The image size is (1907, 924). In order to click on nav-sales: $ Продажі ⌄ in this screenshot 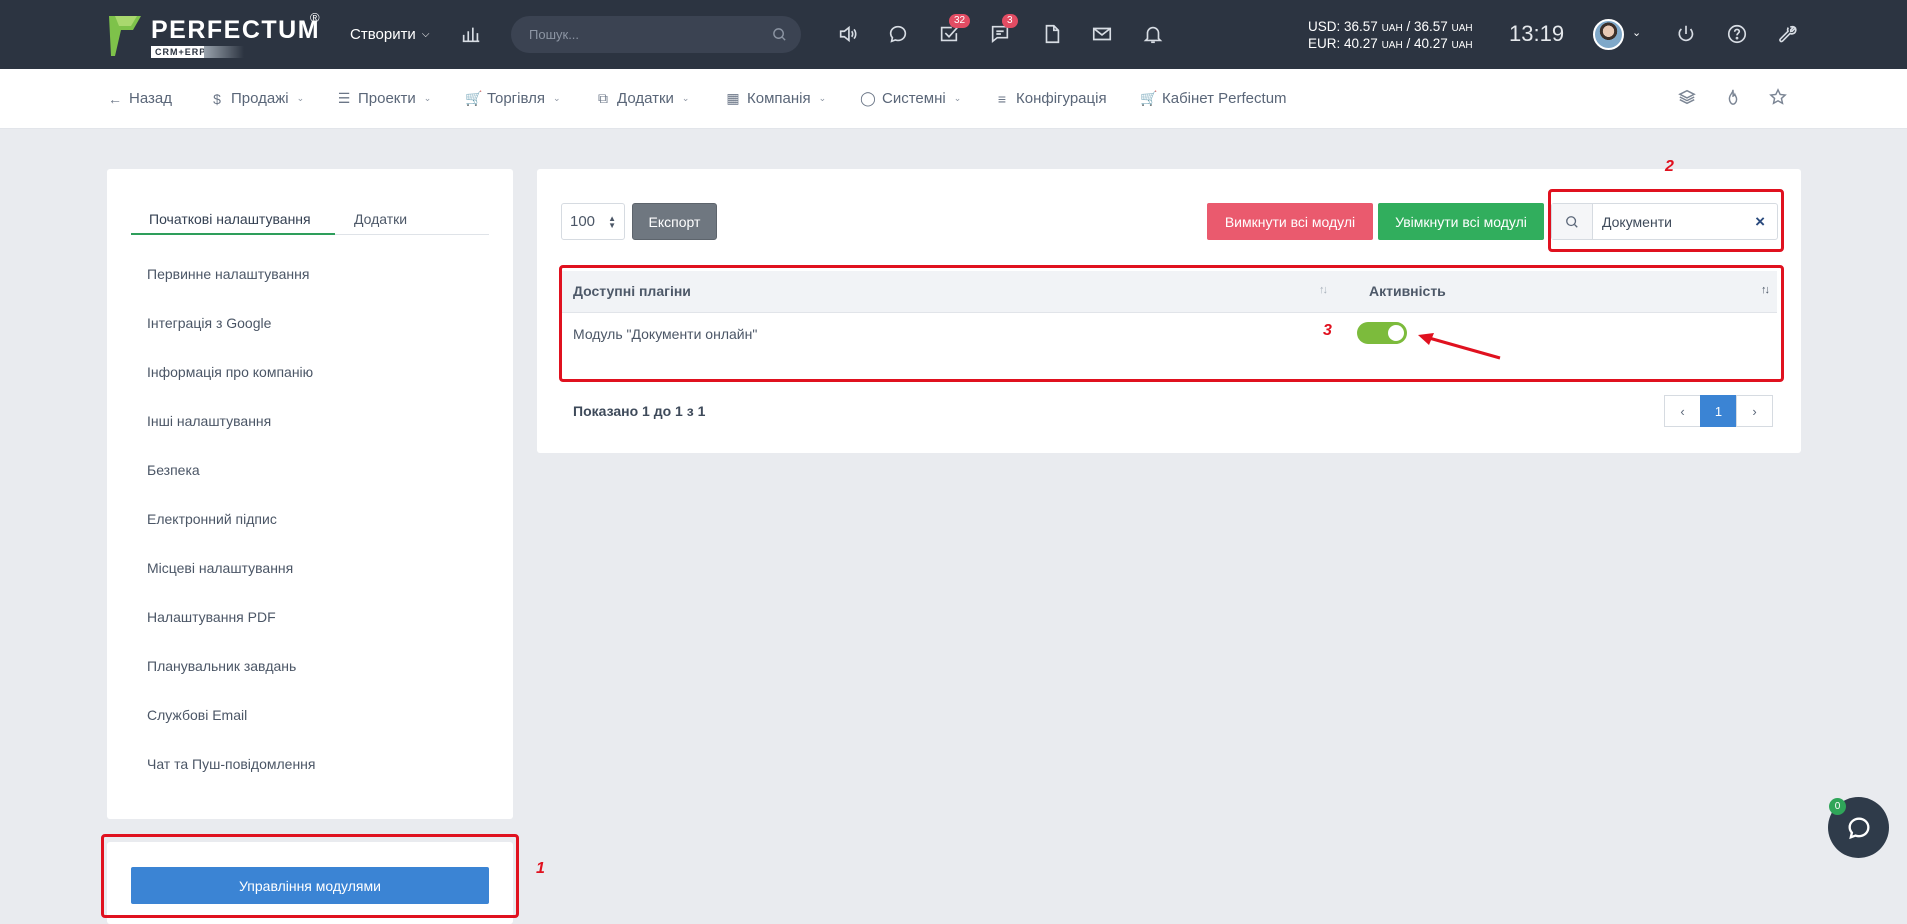, I will do `click(256, 98)`.